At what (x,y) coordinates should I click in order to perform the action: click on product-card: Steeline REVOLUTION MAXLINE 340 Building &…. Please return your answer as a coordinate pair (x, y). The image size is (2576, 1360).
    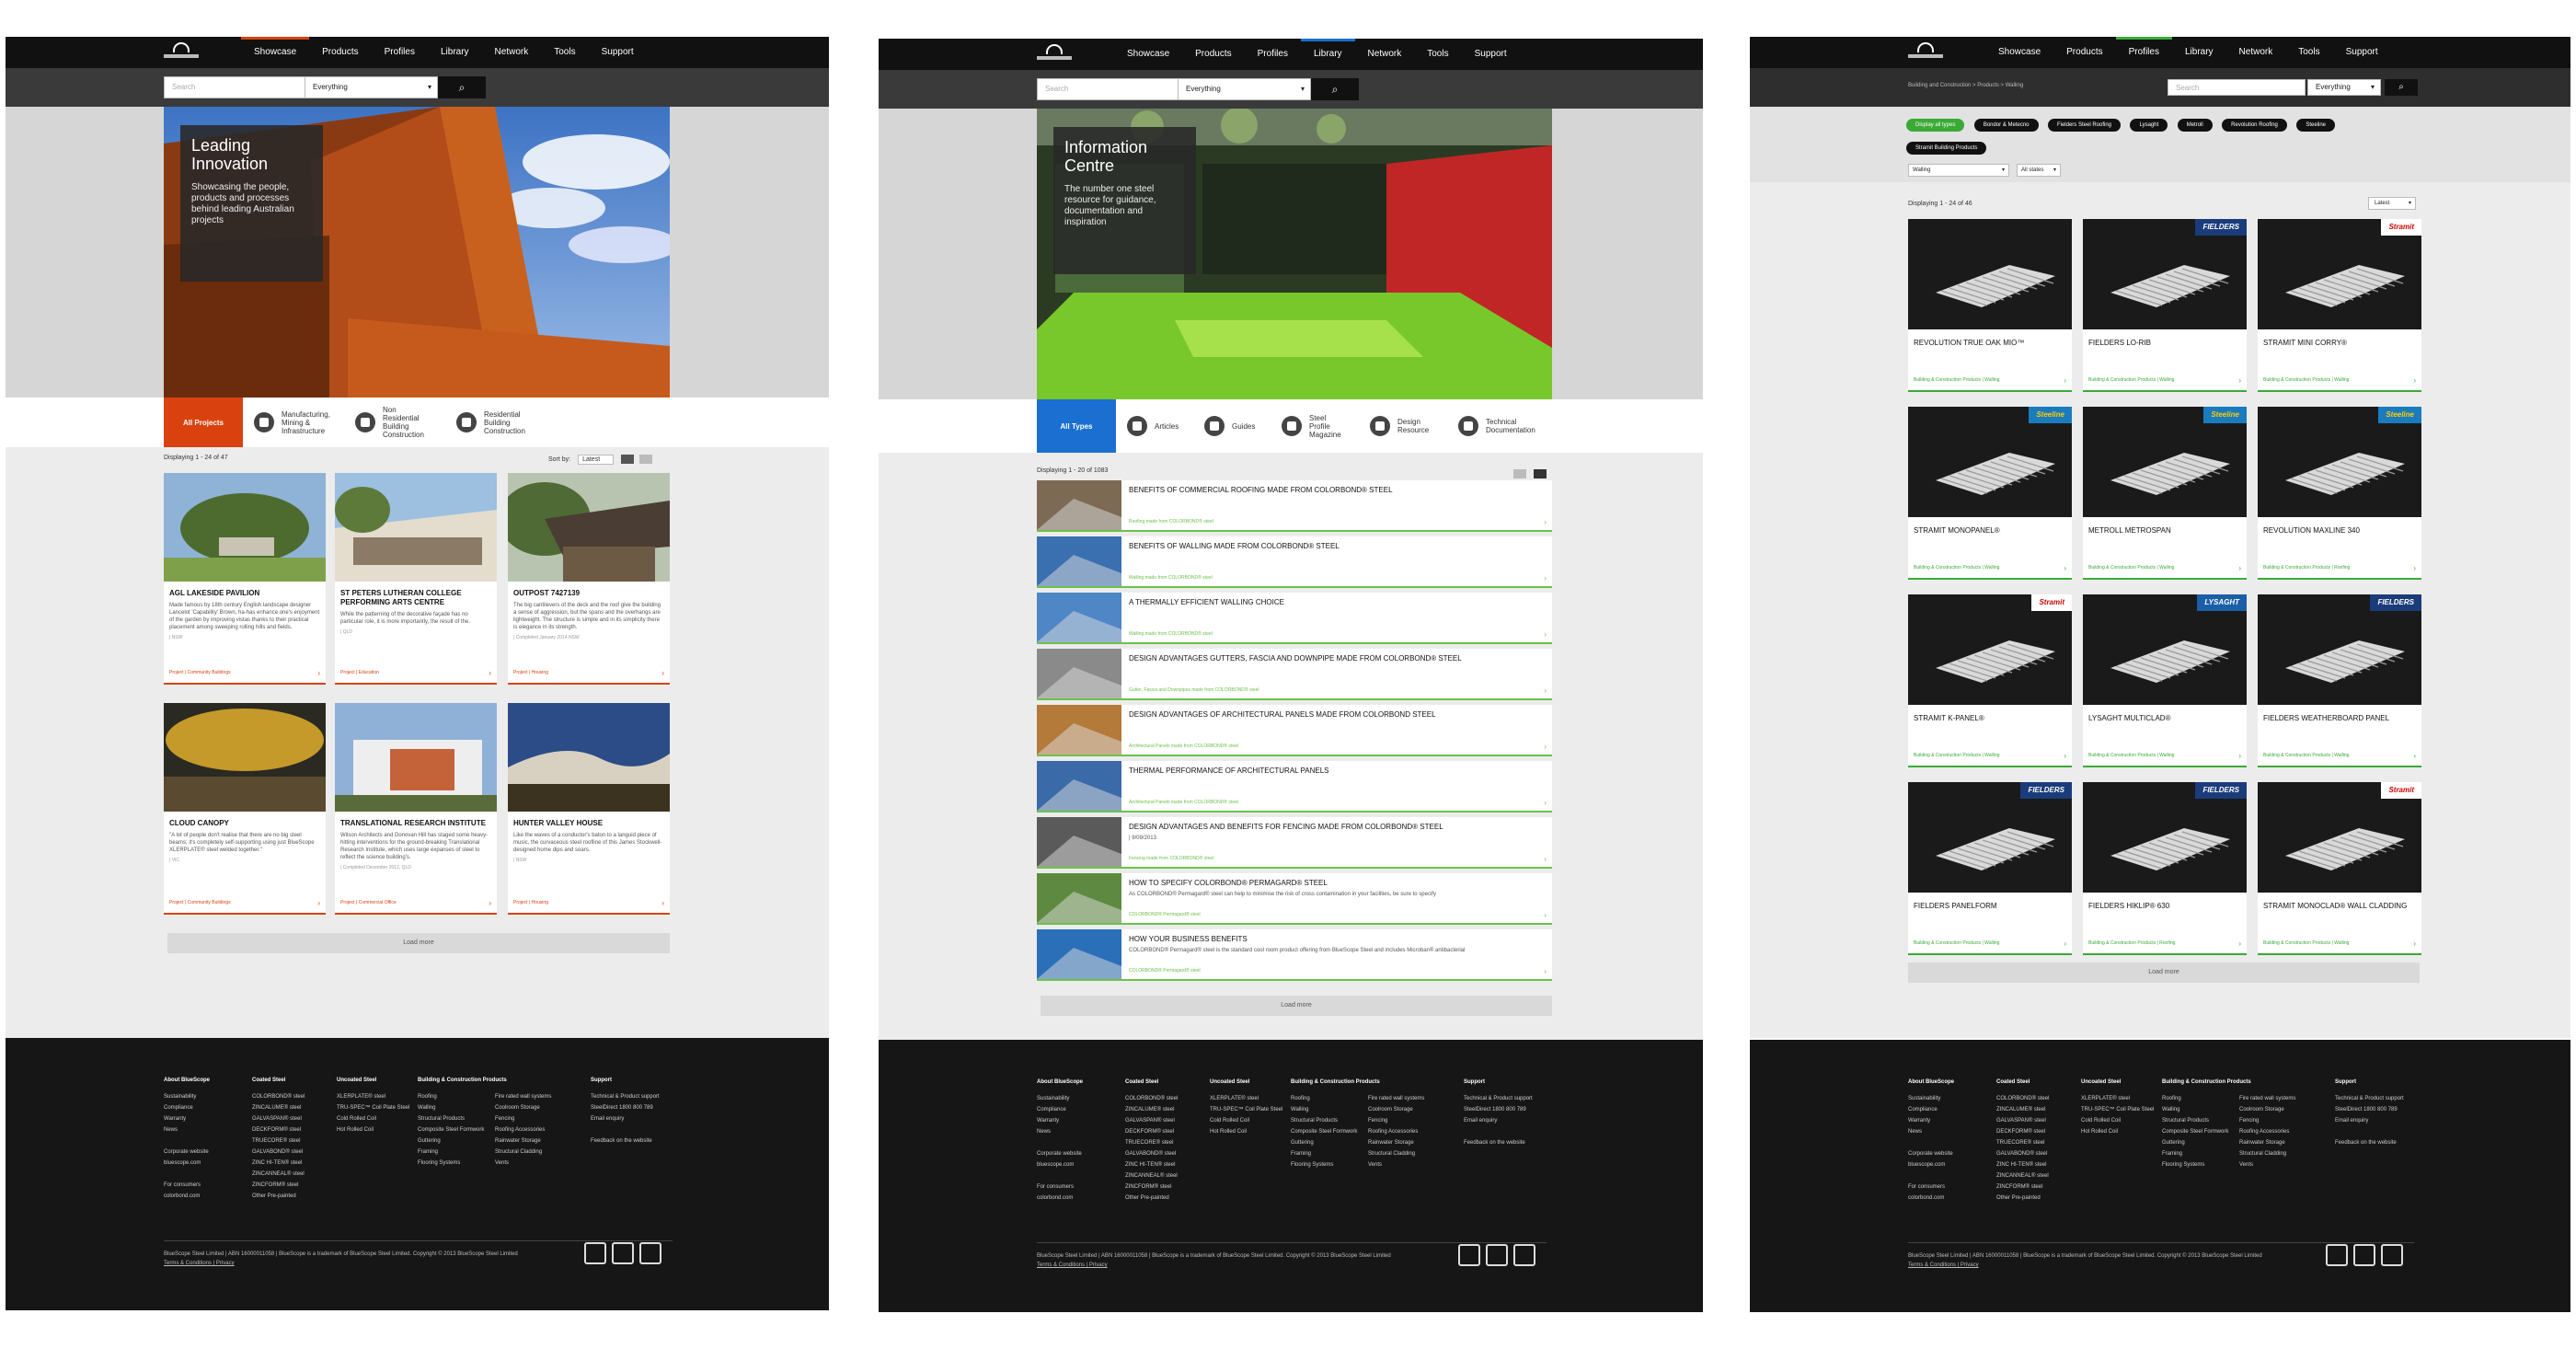
    Looking at the image, I should click on (2339, 493).